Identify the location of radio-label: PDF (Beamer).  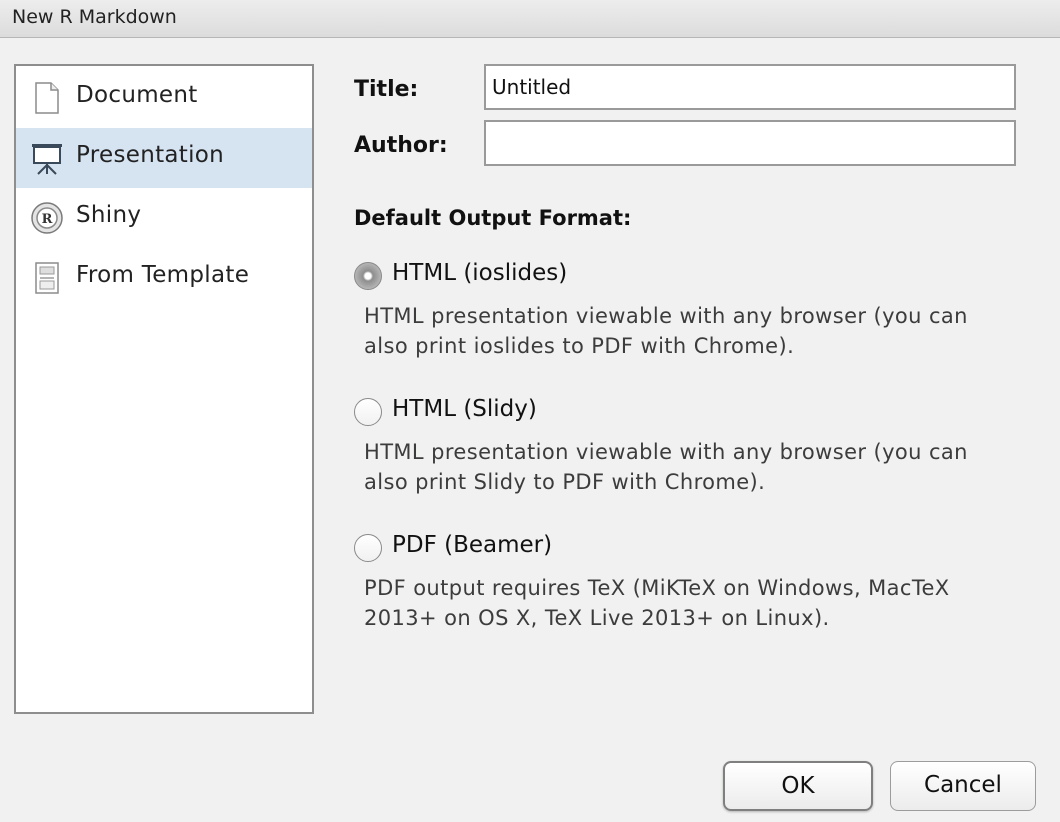
(472, 545).